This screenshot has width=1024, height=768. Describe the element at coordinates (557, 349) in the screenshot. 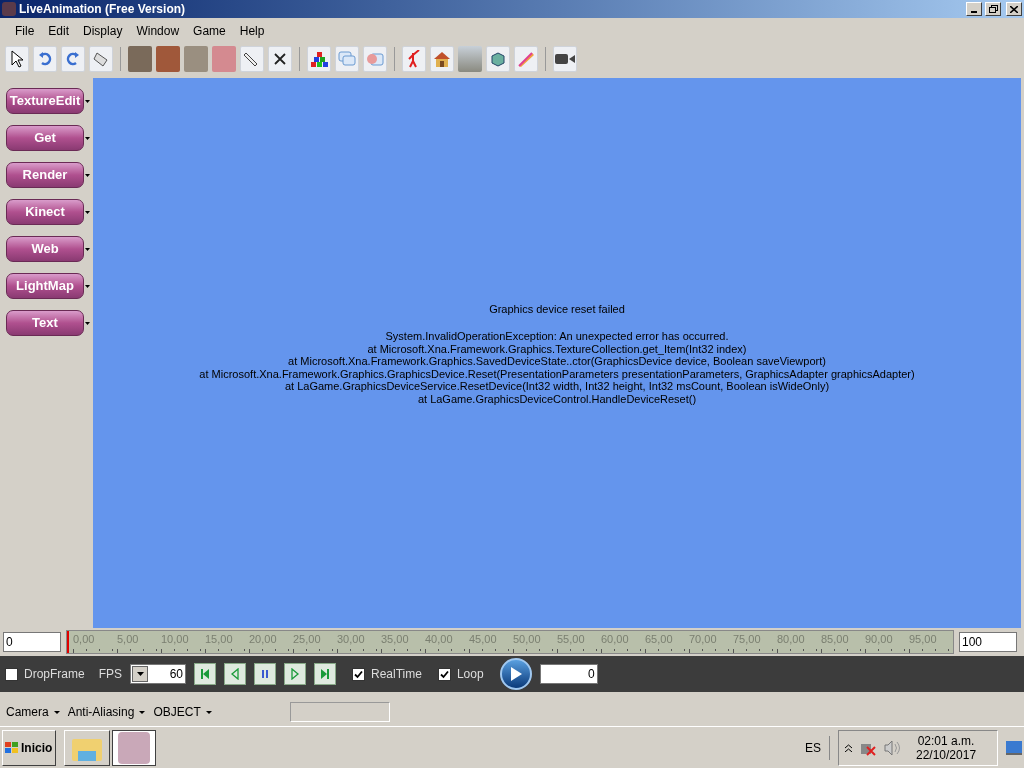

I see `error-stack-line: at Microsoft.Xna.Framework.Graphics.TextureCollection.get_Item(Int32 index)` at that location.